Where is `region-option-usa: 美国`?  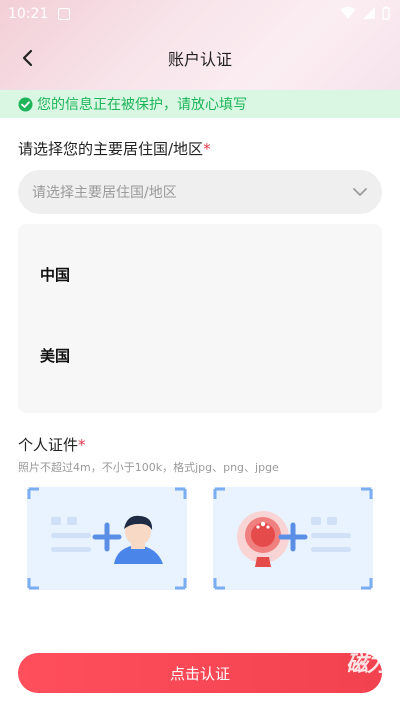
region-option-usa: 美国 is located at coordinates (55, 355).